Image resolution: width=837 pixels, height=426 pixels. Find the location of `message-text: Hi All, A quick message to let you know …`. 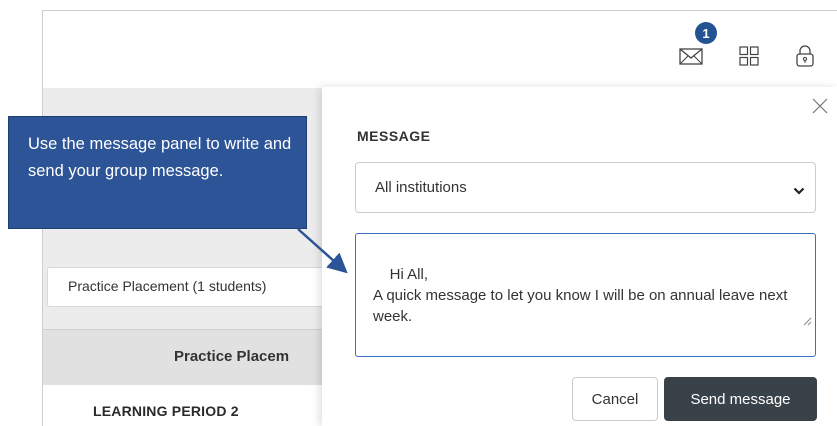

message-text: Hi All, A quick message to let you know … is located at coordinates (580, 295).